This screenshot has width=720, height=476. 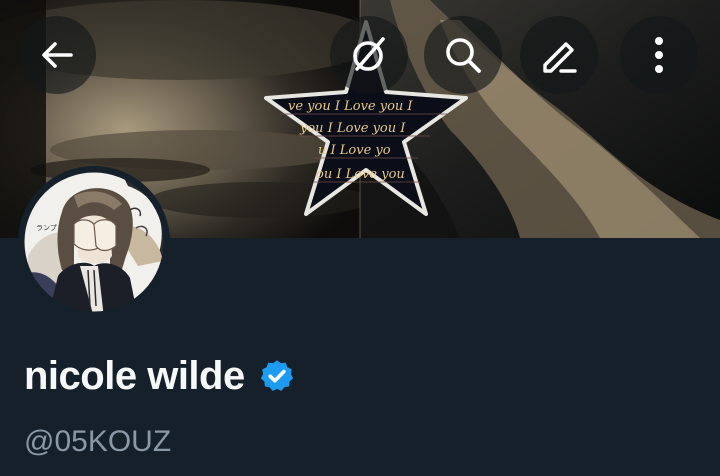 What do you see at coordinates (277, 376) in the screenshot?
I see `verified-badge-icon` at bounding box center [277, 376].